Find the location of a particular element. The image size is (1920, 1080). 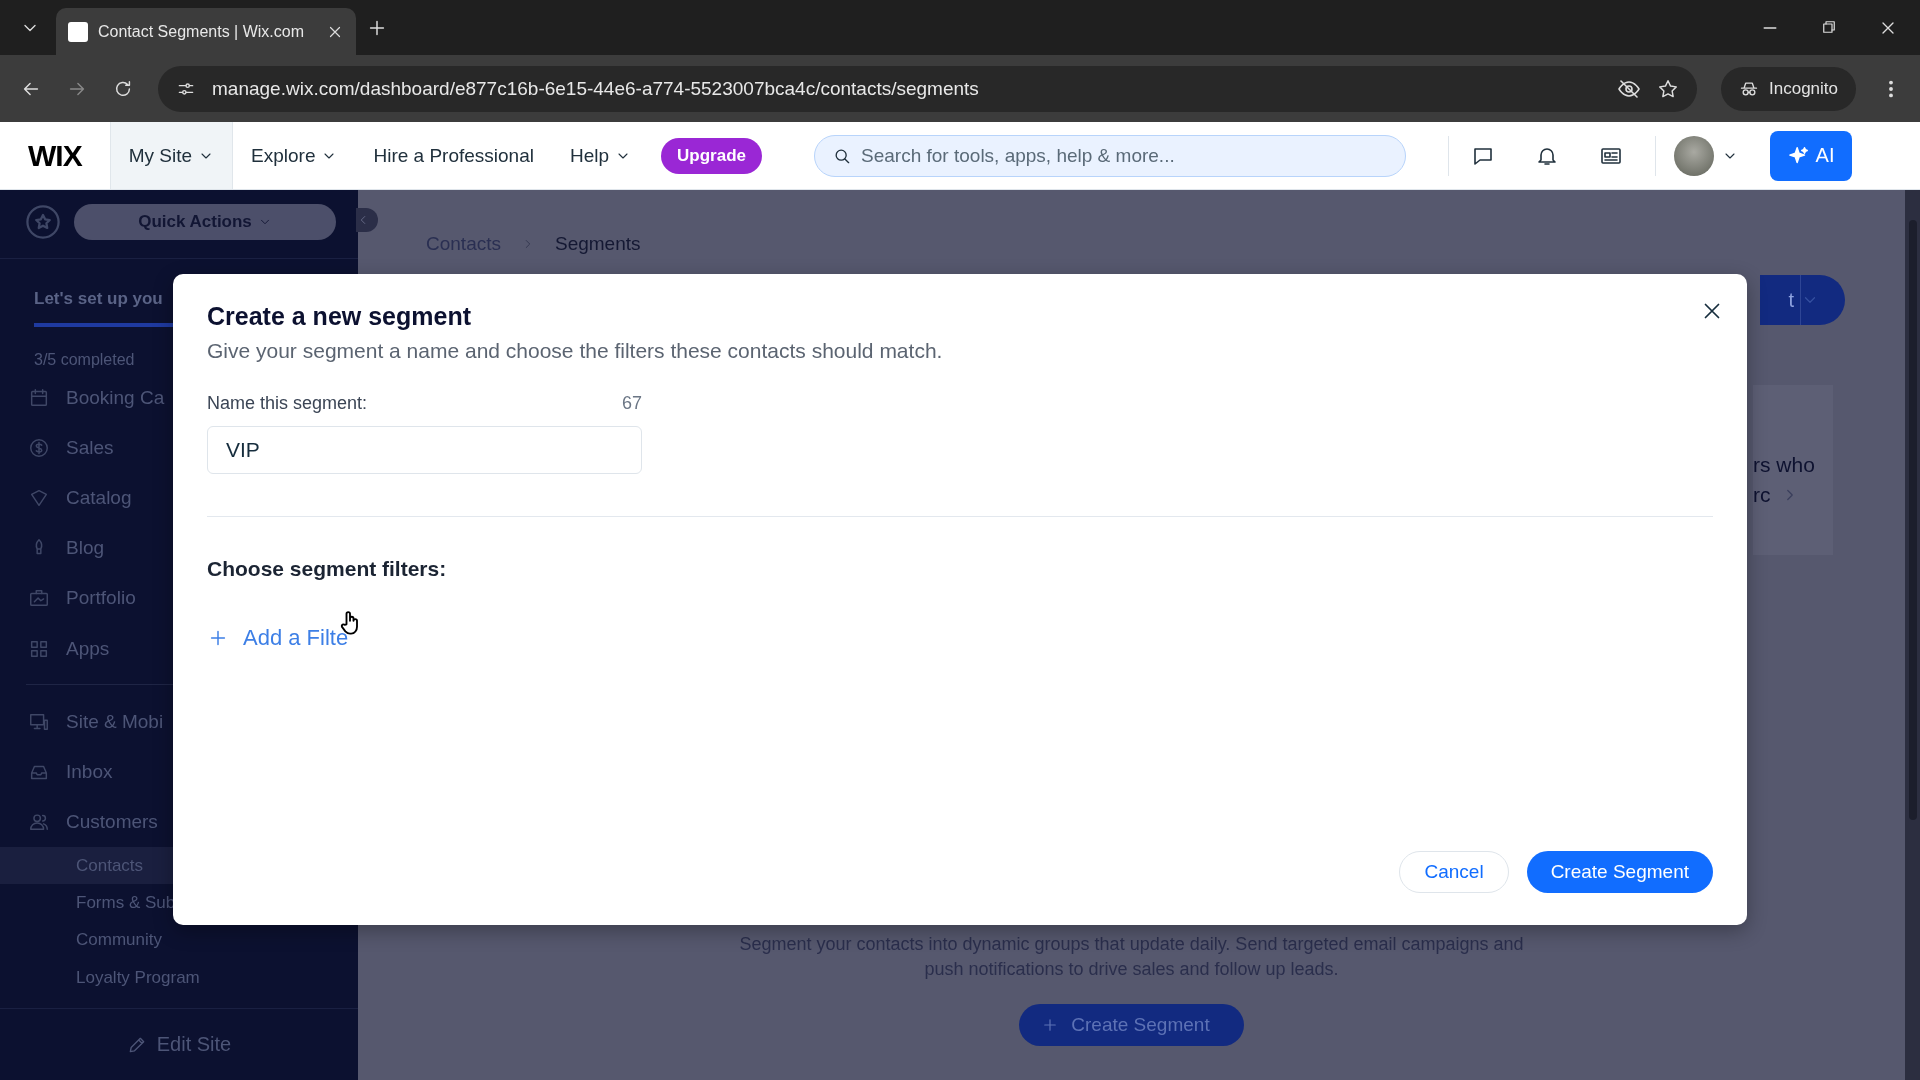

character-counter: 67 is located at coordinates (631, 403).